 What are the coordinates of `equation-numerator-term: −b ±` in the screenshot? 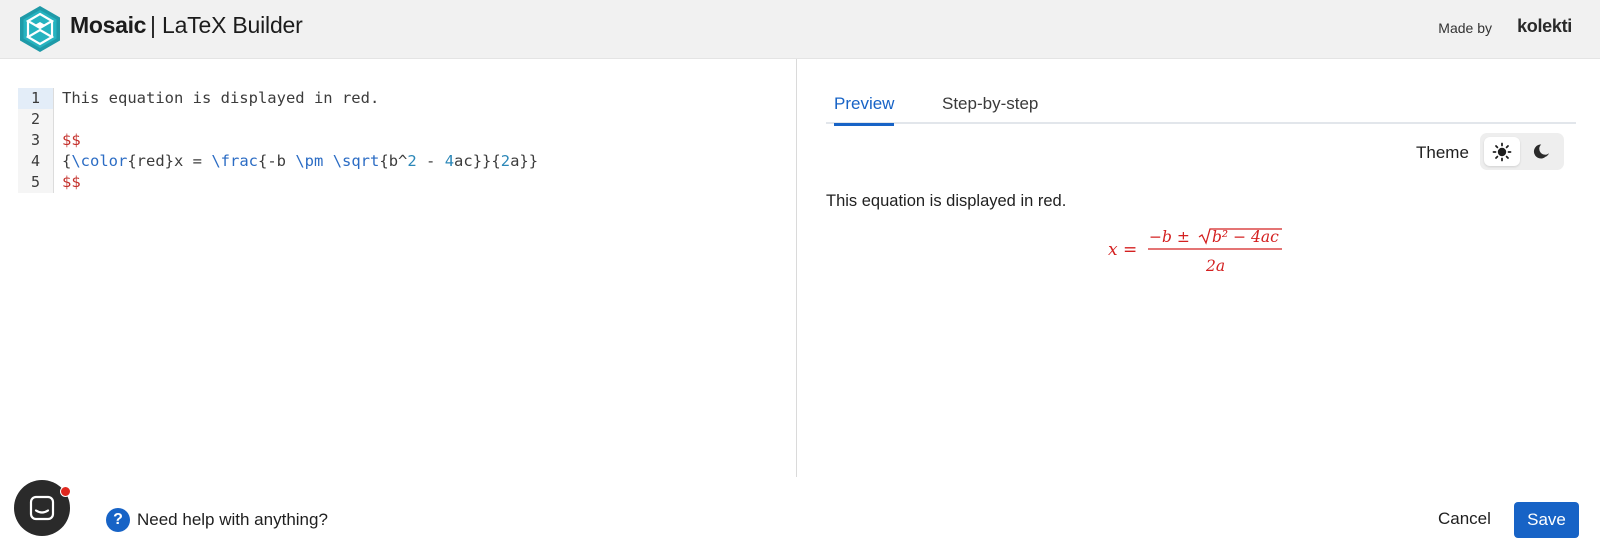 It's located at (1169, 237).